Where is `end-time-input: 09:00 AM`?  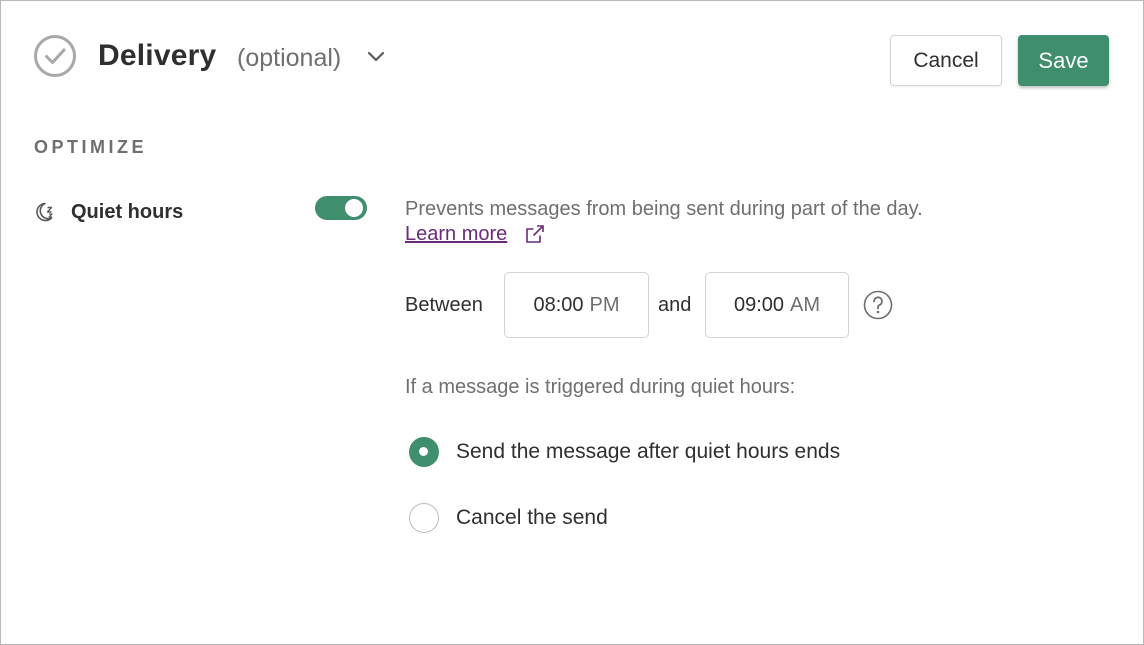 end-time-input: 09:00 AM is located at coordinates (777, 305).